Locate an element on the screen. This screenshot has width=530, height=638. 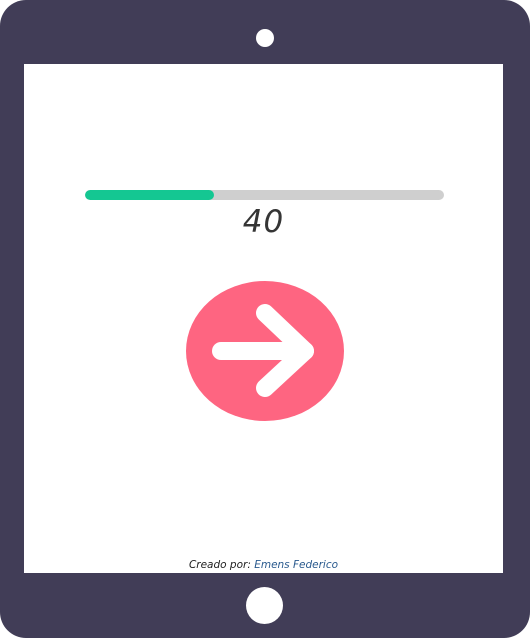
credits-line: Creado por: Emens Federico is located at coordinates (263, 565).